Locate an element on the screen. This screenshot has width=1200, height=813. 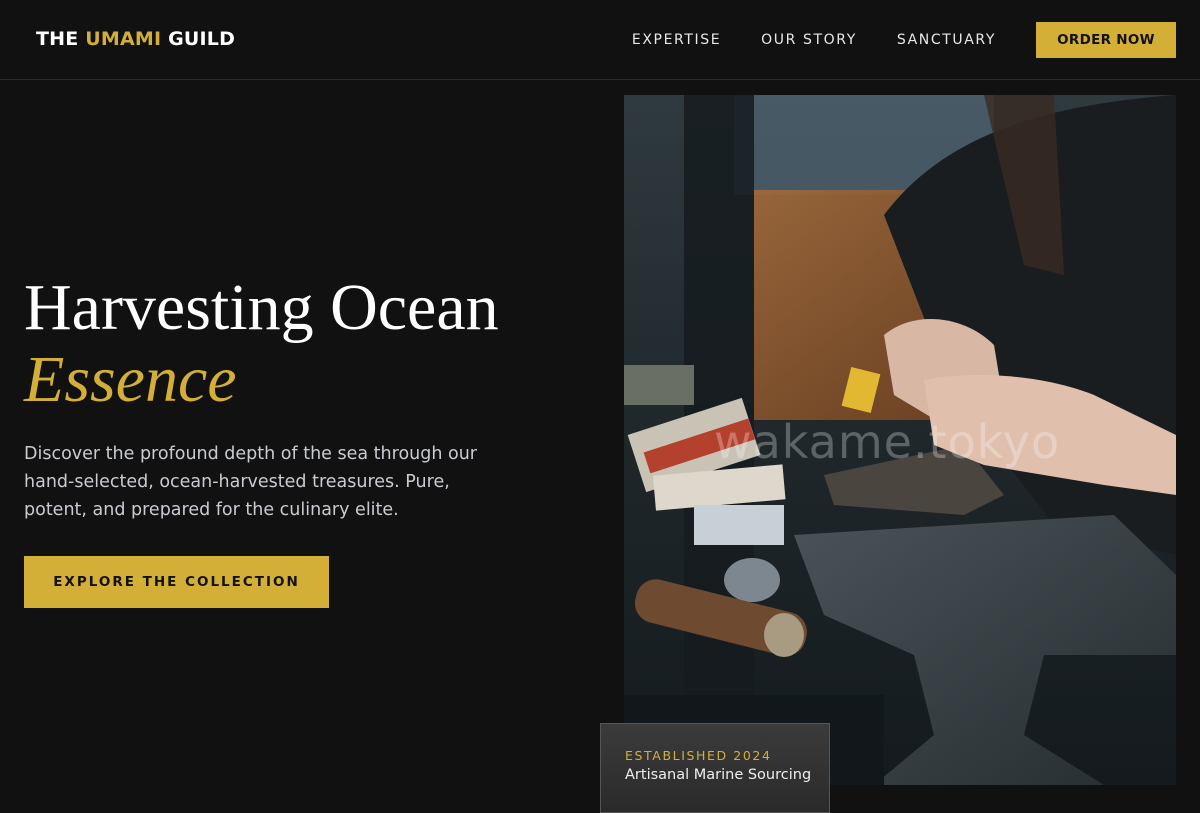
logo: THE UMAMI GUILD is located at coordinates (135, 39).